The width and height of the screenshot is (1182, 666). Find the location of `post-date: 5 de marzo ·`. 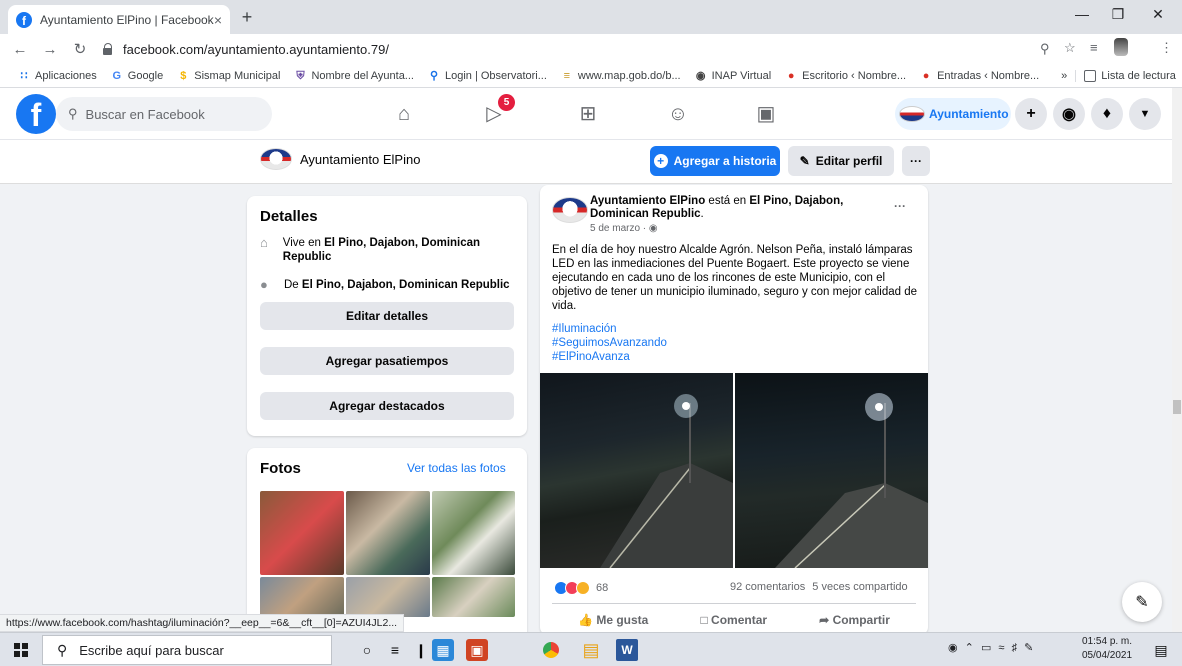

post-date: 5 de marzo · is located at coordinates (619, 228).